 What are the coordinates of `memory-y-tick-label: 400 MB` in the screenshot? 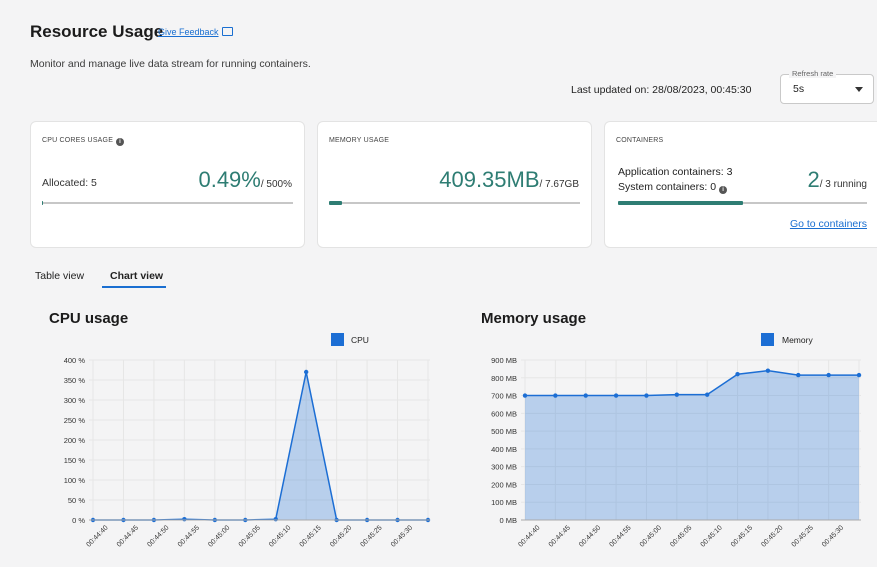 It's located at (504, 449).